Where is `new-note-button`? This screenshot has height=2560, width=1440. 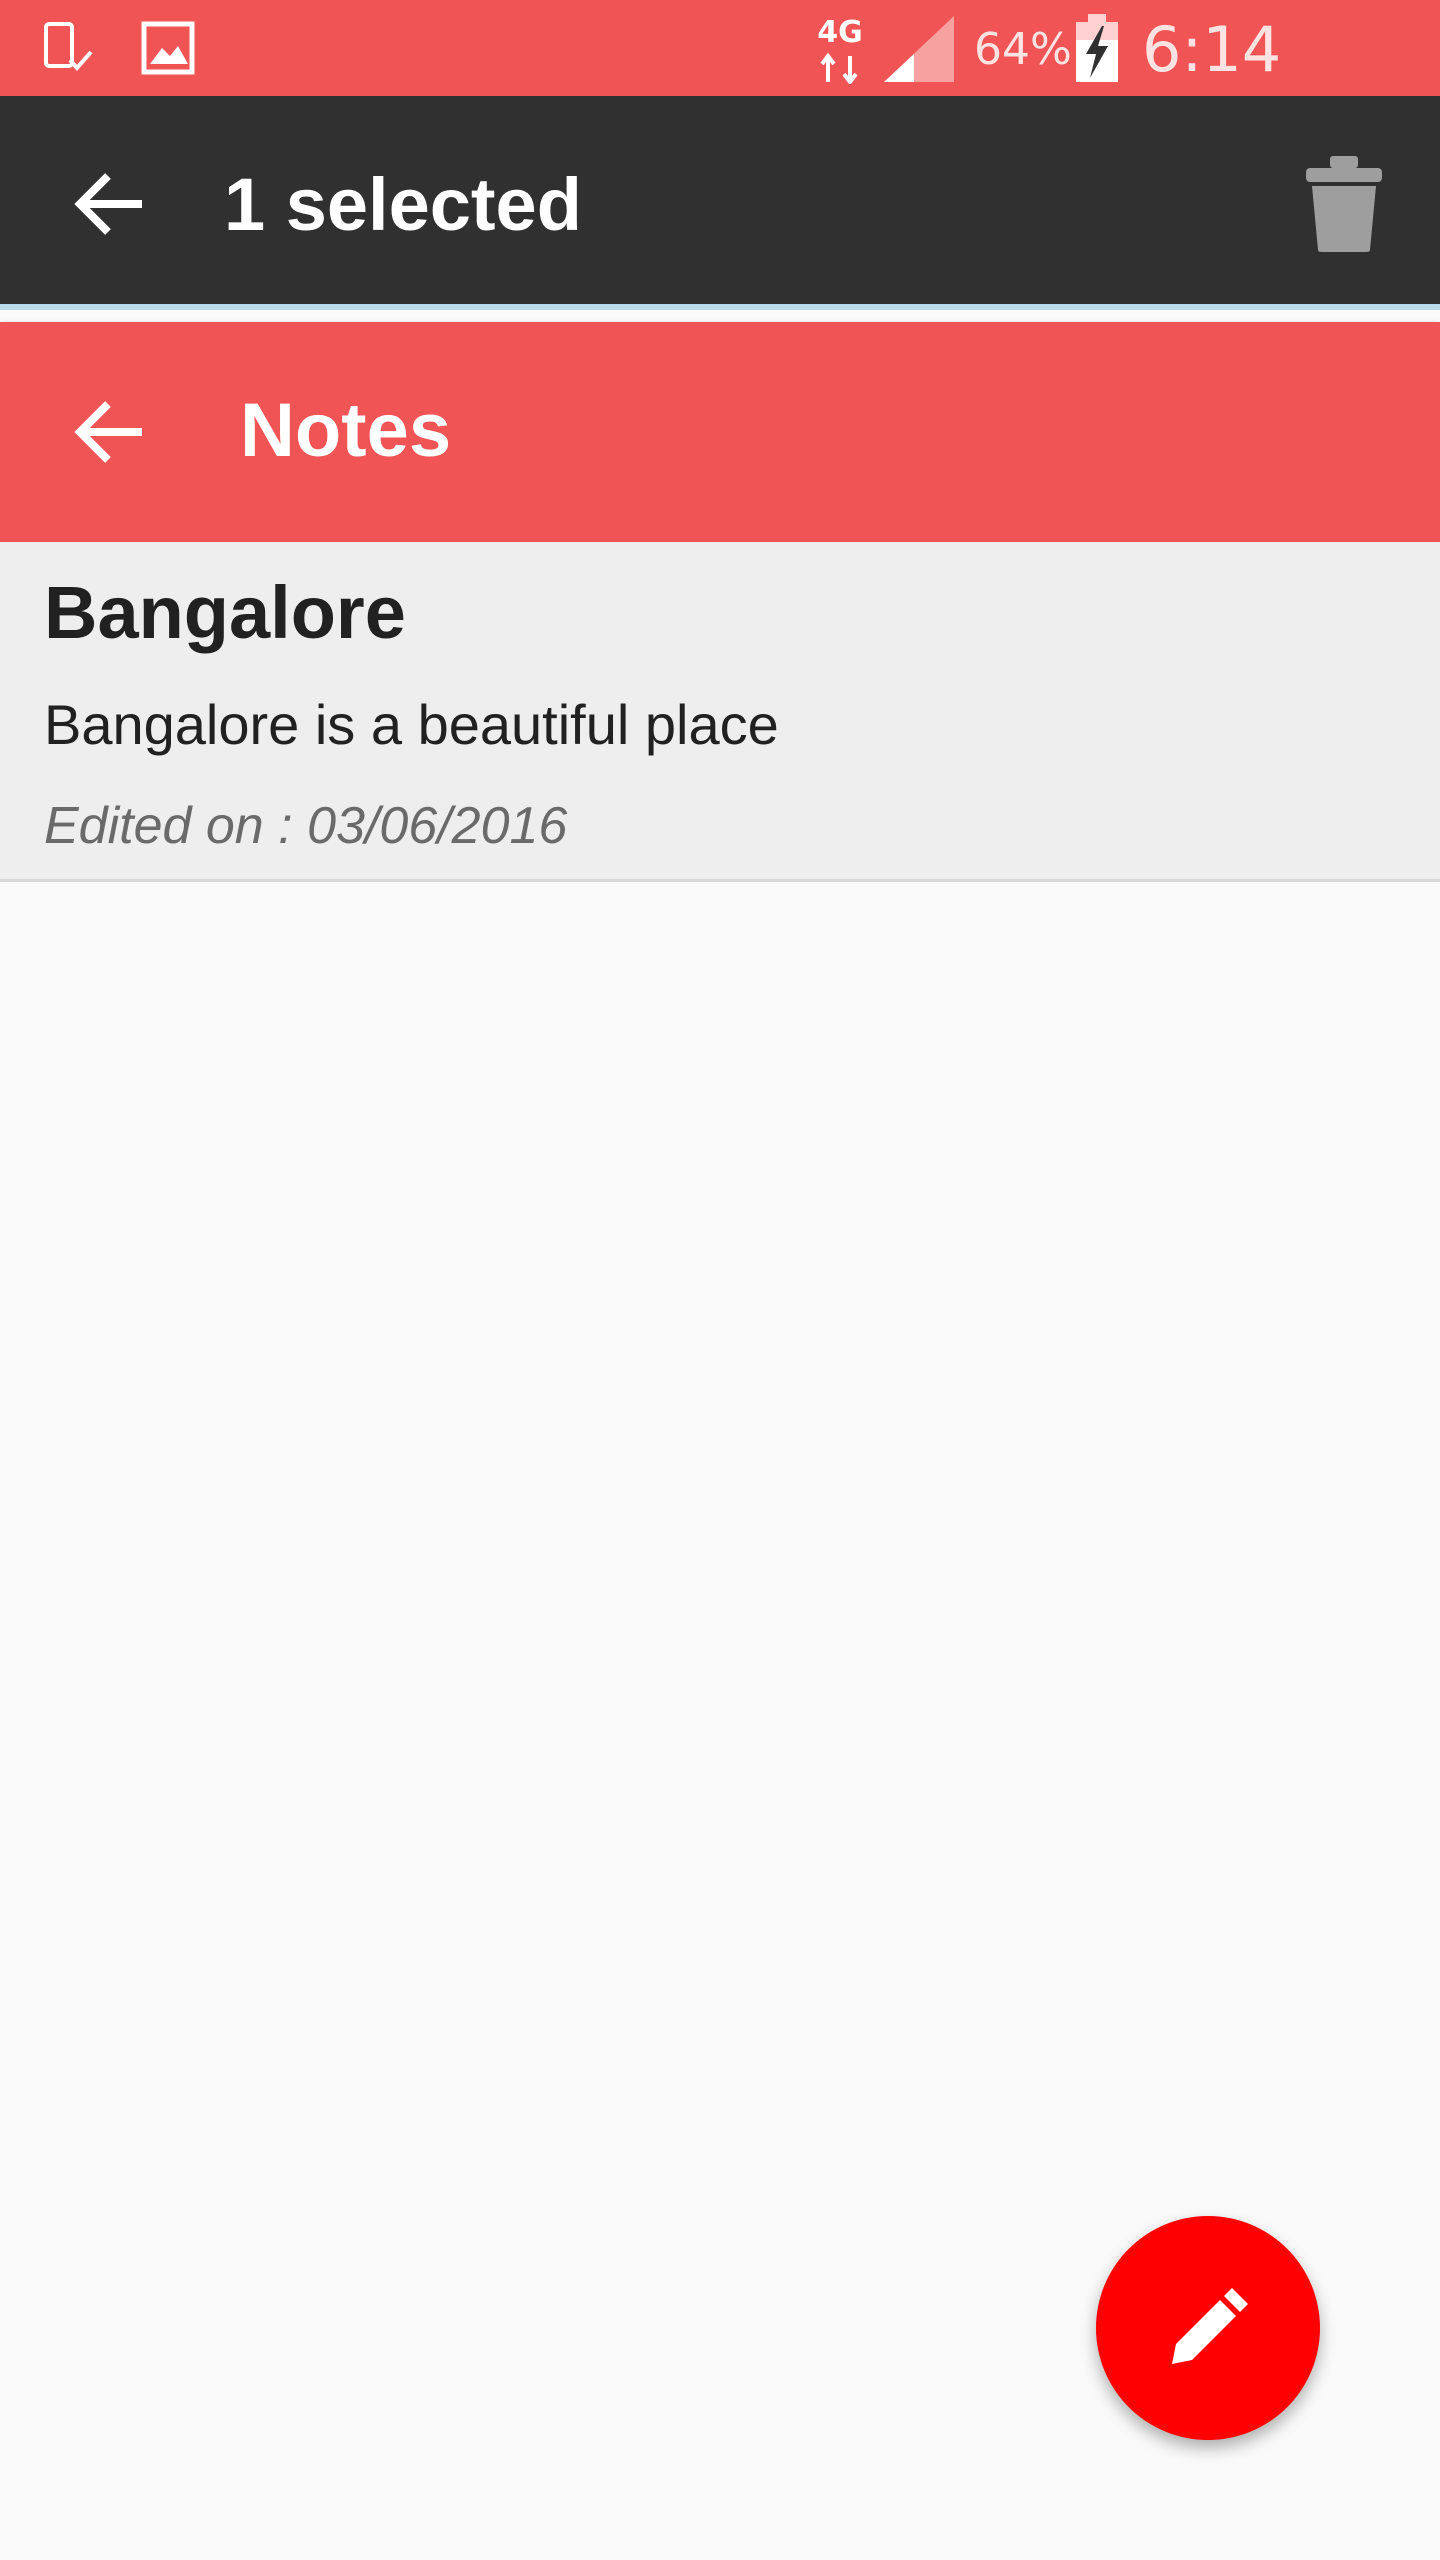 new-note-button is located at coordinates (1208, 2328).